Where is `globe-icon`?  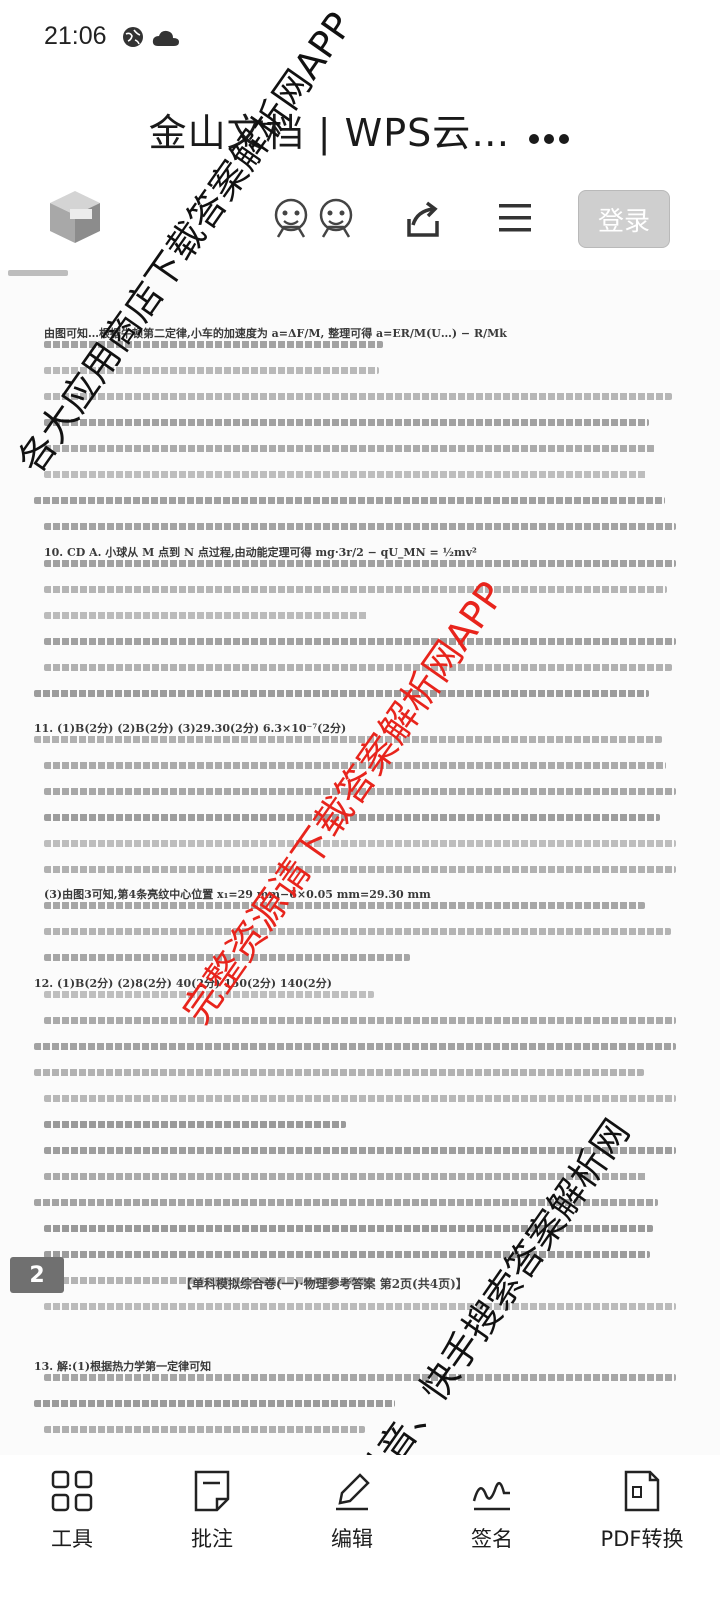 globe-icon is located at coordinates (133, 39).